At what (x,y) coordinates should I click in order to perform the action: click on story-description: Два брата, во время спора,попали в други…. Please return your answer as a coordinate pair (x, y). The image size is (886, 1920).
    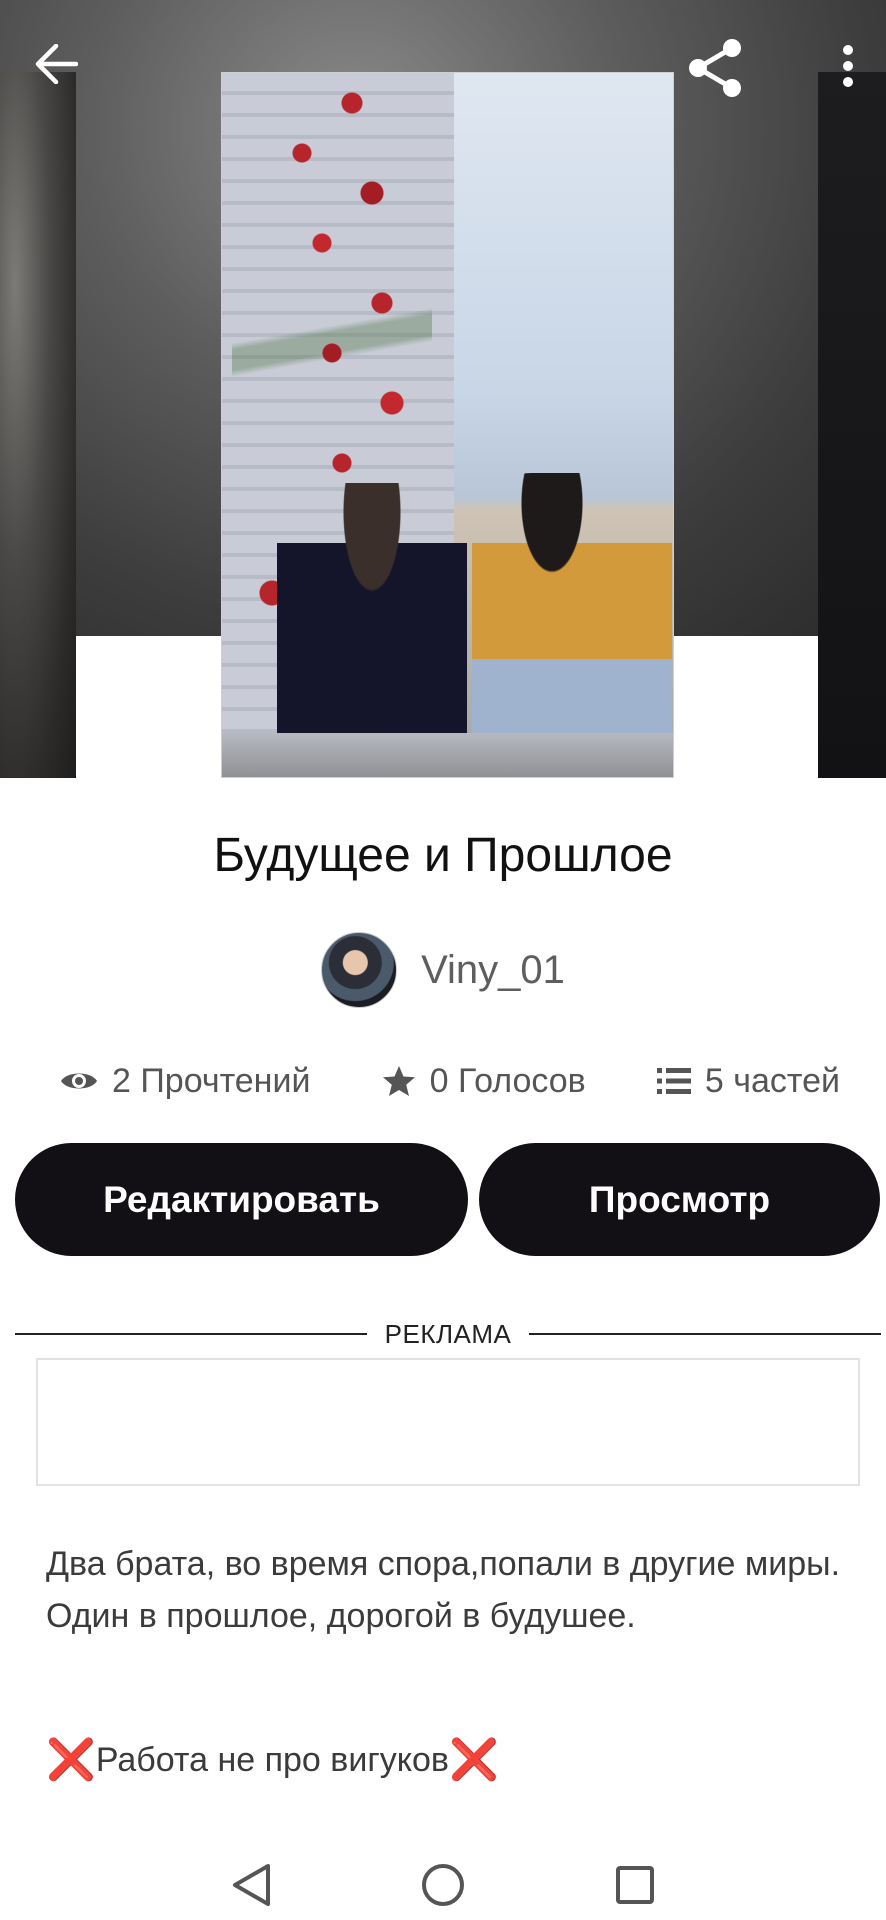
    Looking at the image, I should click on (443, 1590).